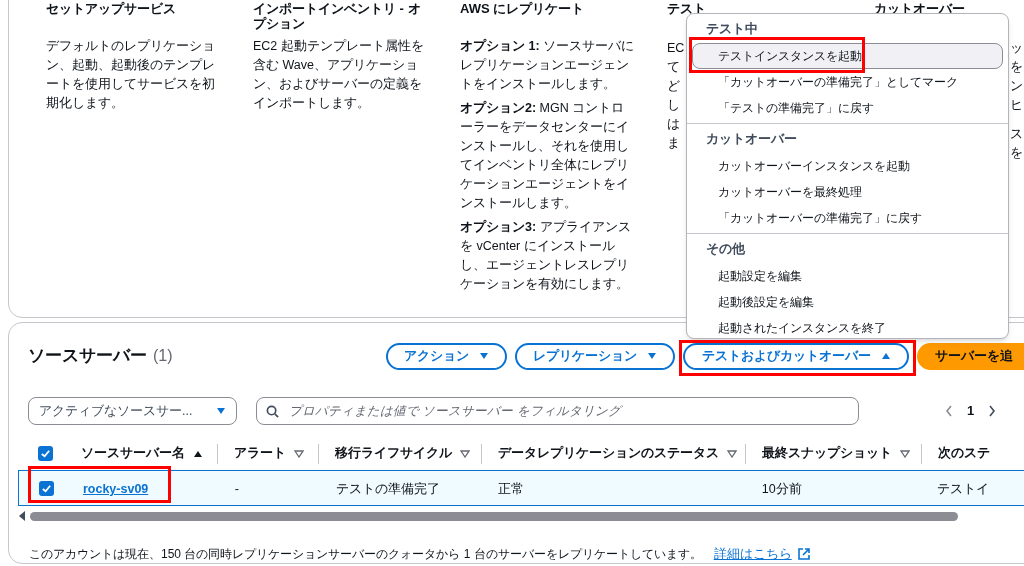 Image resolution: width=1024 pixels, height=566 pixels. Describe the element at coordinates (131, 75) in the screenshot. I see `description-text: デフォルトのレプリケーション、起動、起動後のテンプレートを使用してサービスを初期化します。` at that location.